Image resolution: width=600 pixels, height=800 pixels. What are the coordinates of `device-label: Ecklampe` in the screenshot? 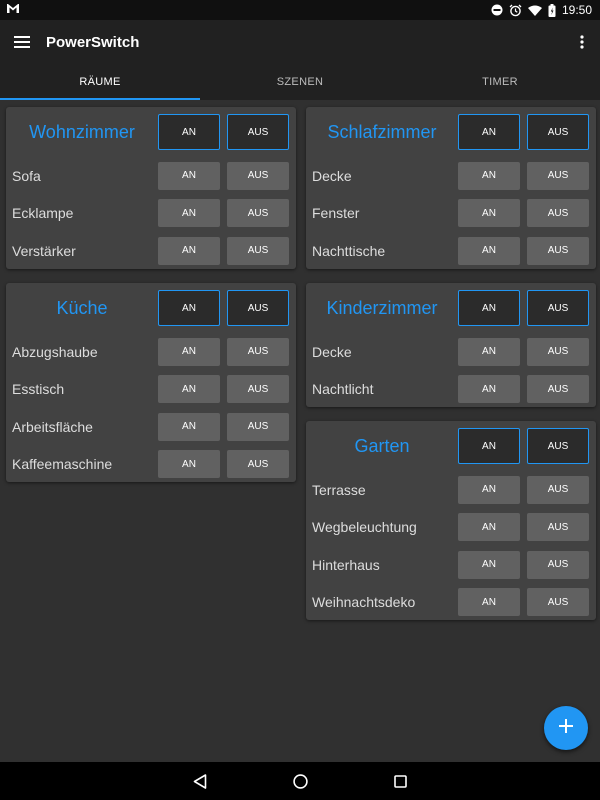 It's located at (43, 213).